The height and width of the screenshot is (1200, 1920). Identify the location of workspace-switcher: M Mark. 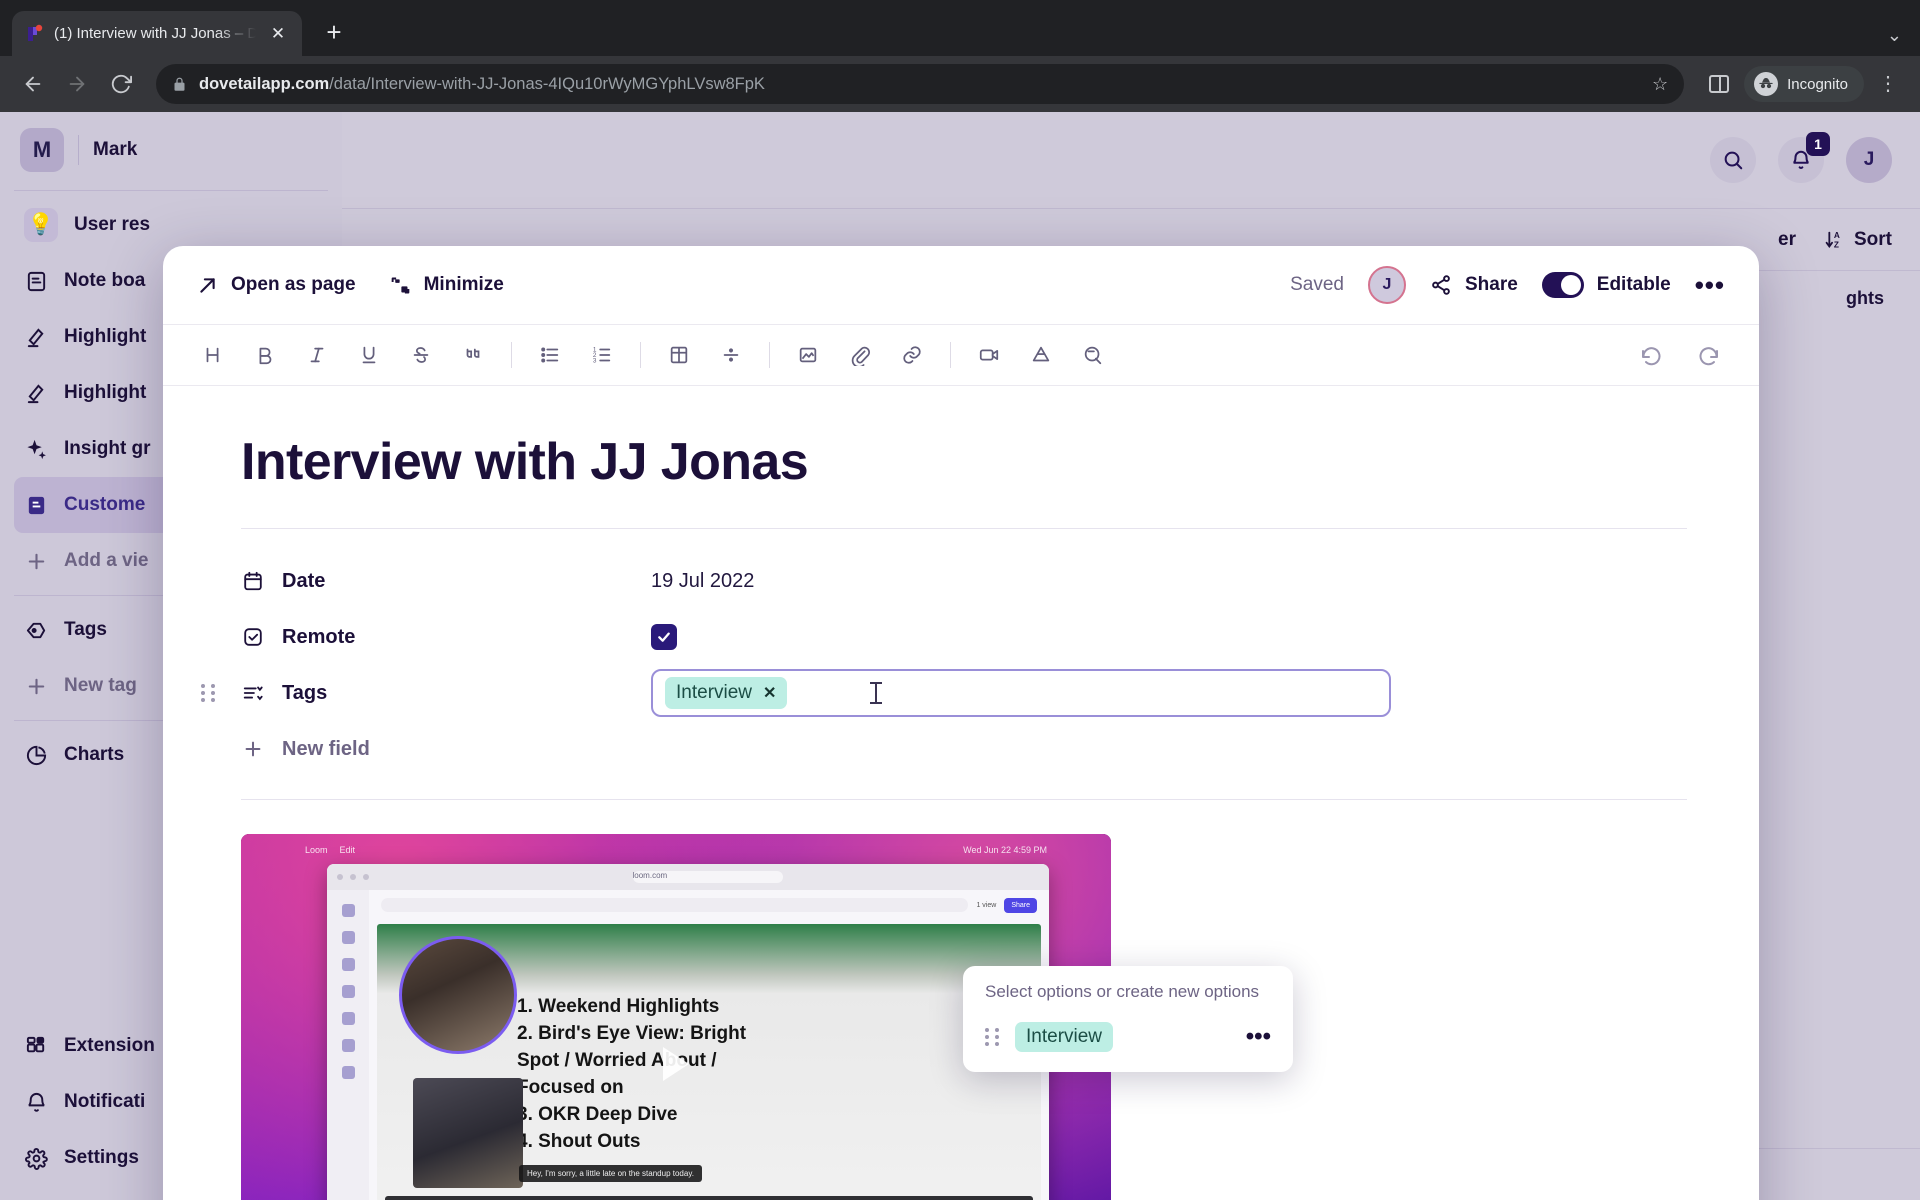
(171, 148).